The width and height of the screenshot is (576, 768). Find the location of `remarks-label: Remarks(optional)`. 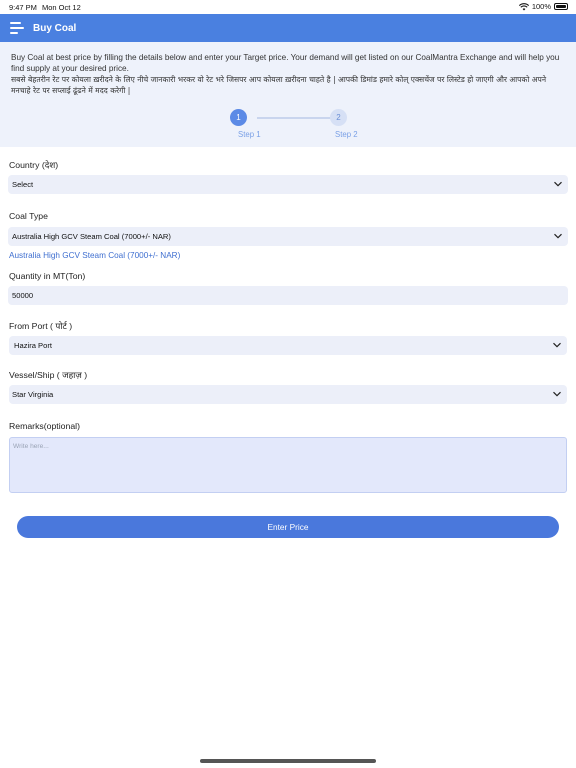

remarks-label: Remarks(optional) is located at coordinates (44, 426).